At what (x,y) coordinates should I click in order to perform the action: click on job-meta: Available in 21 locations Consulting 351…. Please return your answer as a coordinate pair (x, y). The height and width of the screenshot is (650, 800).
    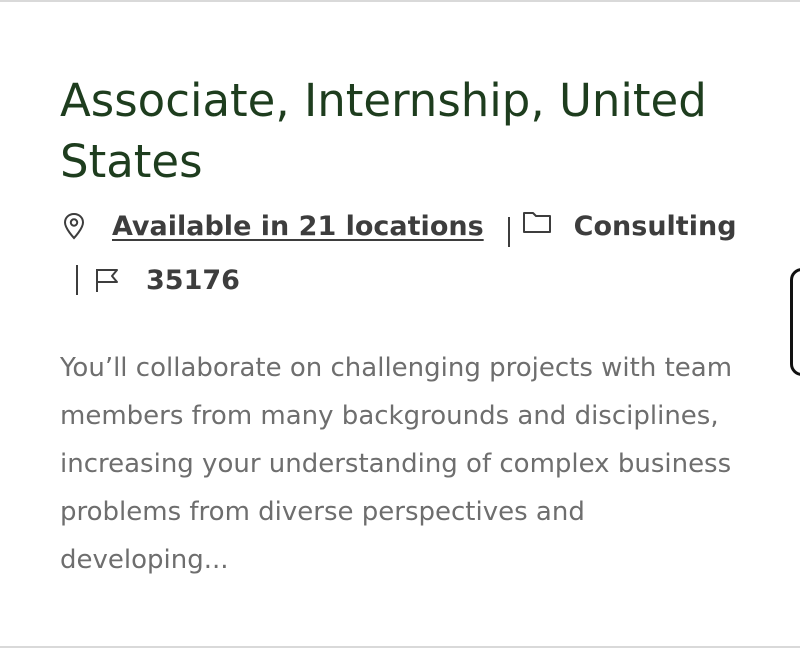
    Looking at the image, I should click on (410, 253).